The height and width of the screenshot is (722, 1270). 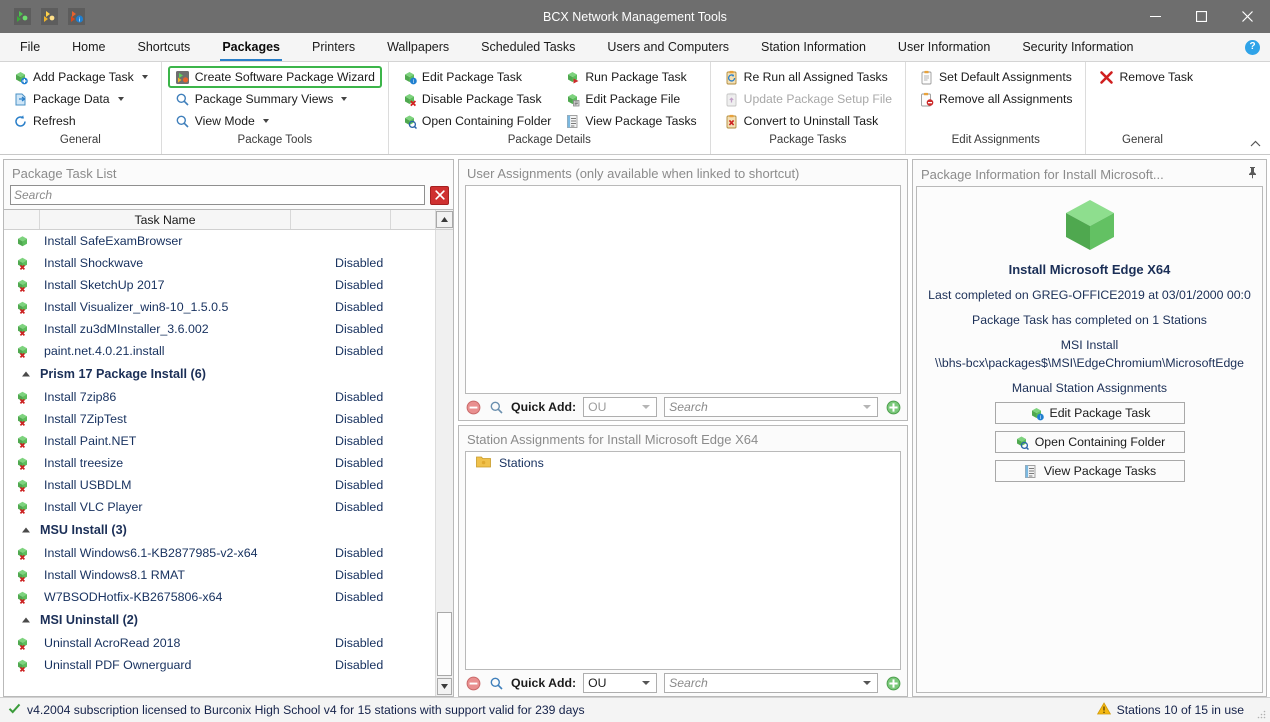 I want to click on re-run-all-assigned-tasks-button: Re Run all Assigned Tasks, so click(x=808, y=77).